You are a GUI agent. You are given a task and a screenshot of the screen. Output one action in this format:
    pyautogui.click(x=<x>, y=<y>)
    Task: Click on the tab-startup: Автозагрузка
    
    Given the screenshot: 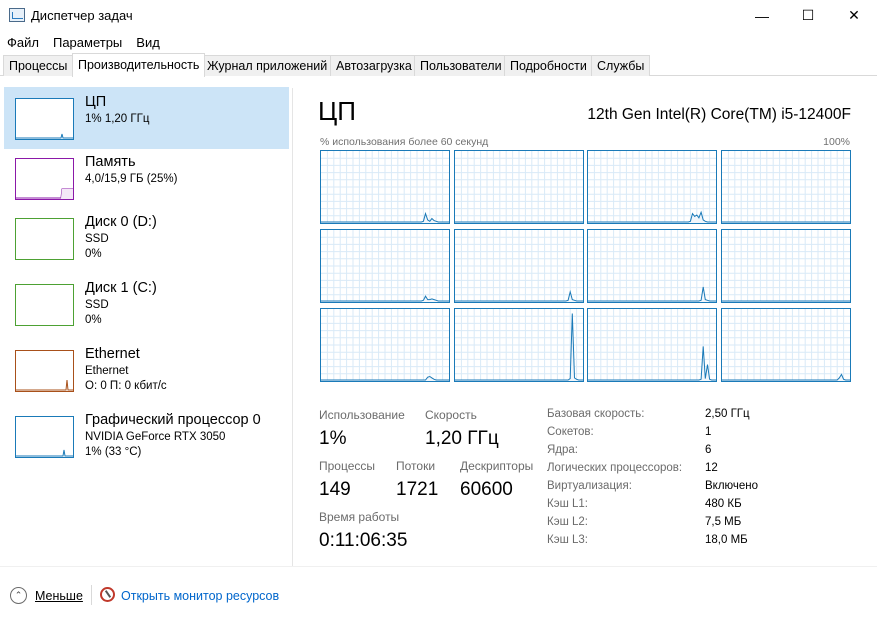 What is the action you would take?
    pyautogui.click(x=374, y=65)
    